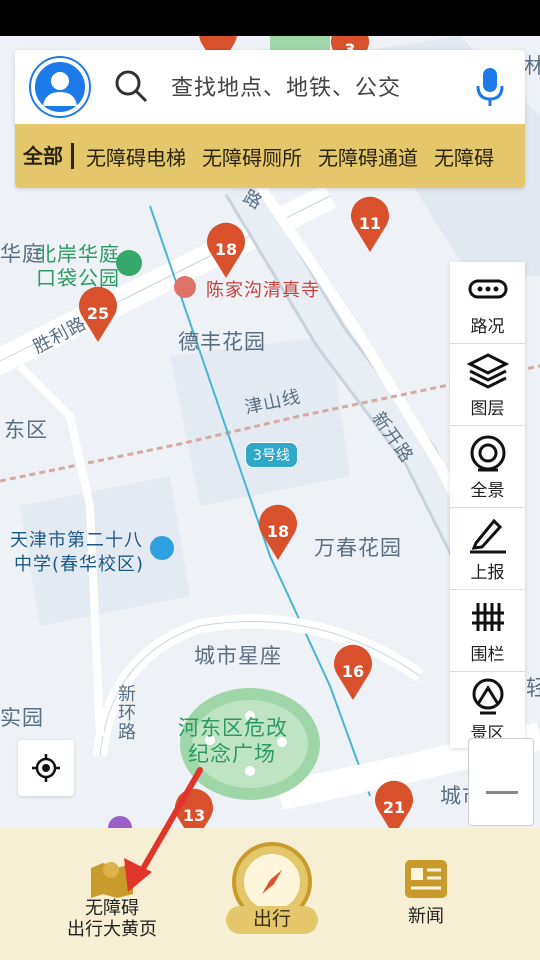 The height and width of the screenshot is (960, 540). I want to click on map-label-wanchun-garden: 万春花园, so click(358, 548).